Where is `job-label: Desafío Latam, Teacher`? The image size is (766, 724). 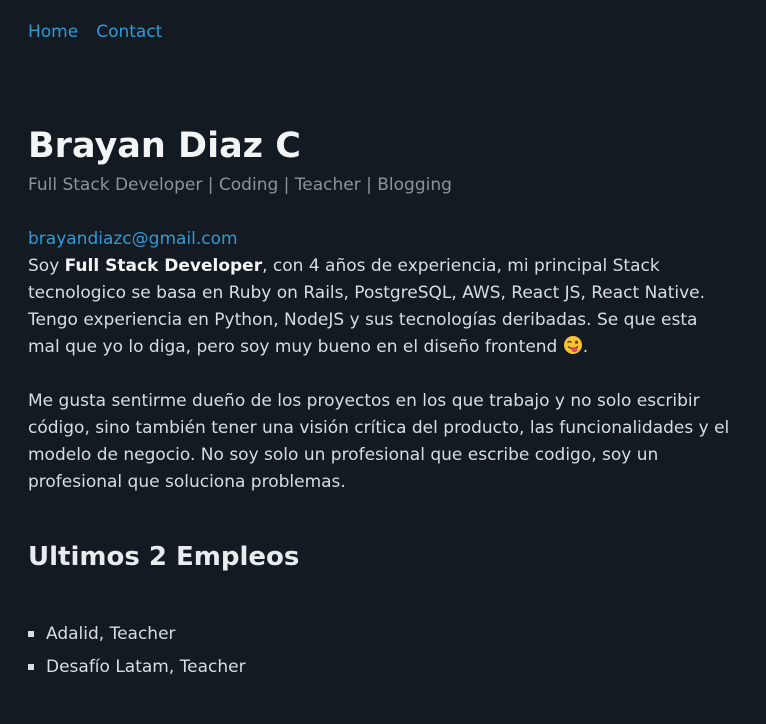 job-label: Desafío Latam, Teacher is located at coordinates (146, 667).